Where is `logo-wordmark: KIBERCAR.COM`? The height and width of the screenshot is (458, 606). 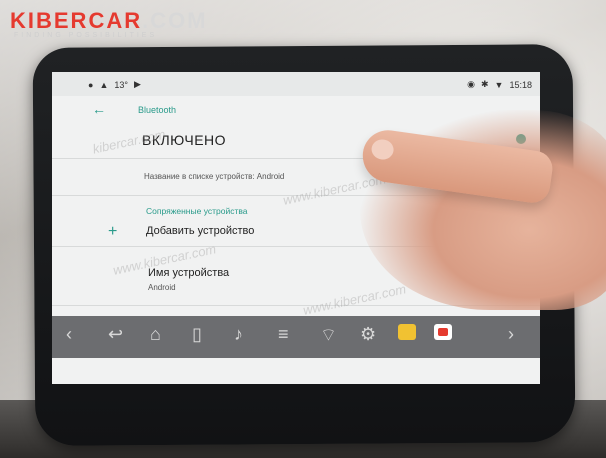 logo-wordmark: KIBERCAR.COM is located at coordinates (109, 20).